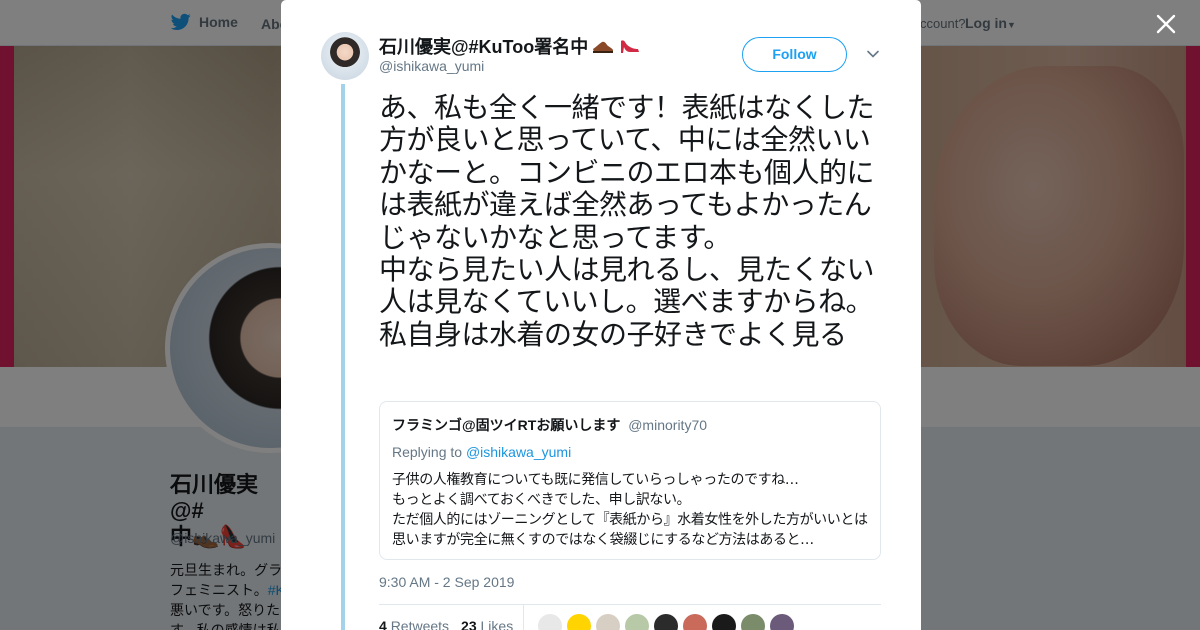 The width and height of the screenshot is (1200, 630). I want to click on likes-stat: 23 Likes, so click(487, 624).